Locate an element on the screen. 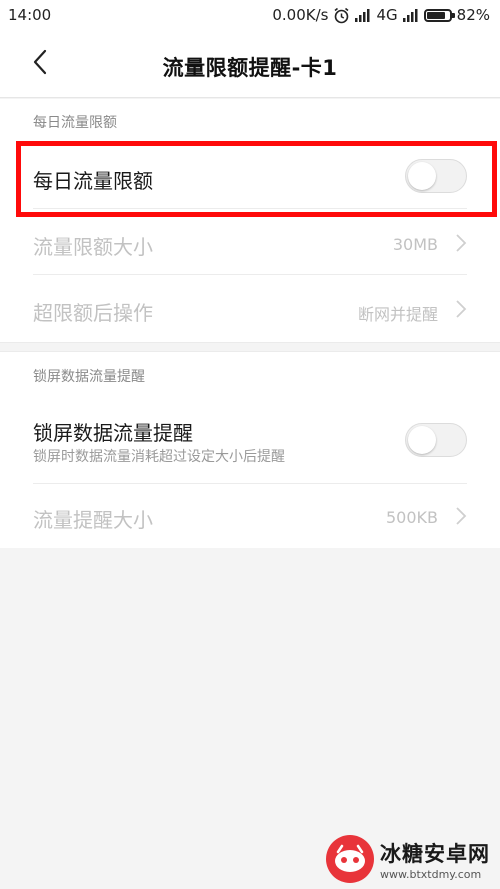  status-icons: 0.00K/s 4G 82% is located at coordinates (381, 15).